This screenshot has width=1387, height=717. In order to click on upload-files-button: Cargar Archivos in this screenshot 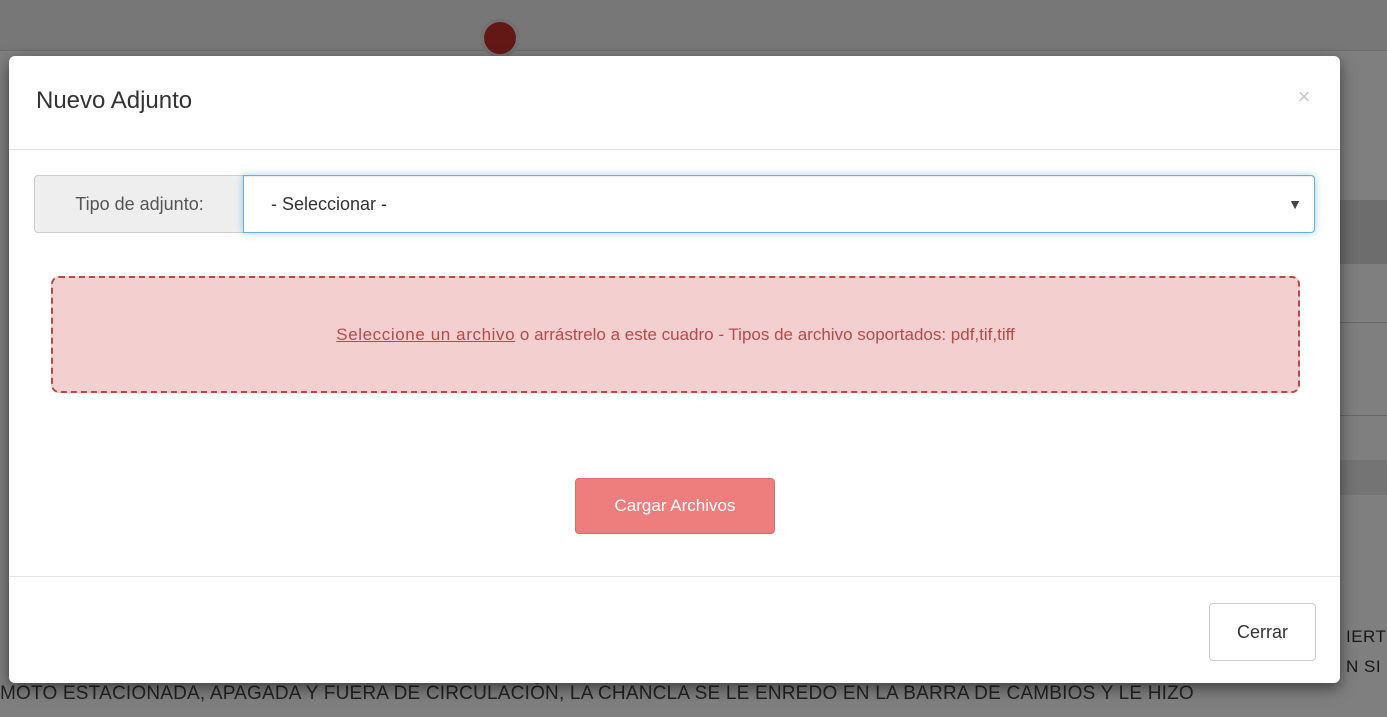, I will do `click(675, 506)`.